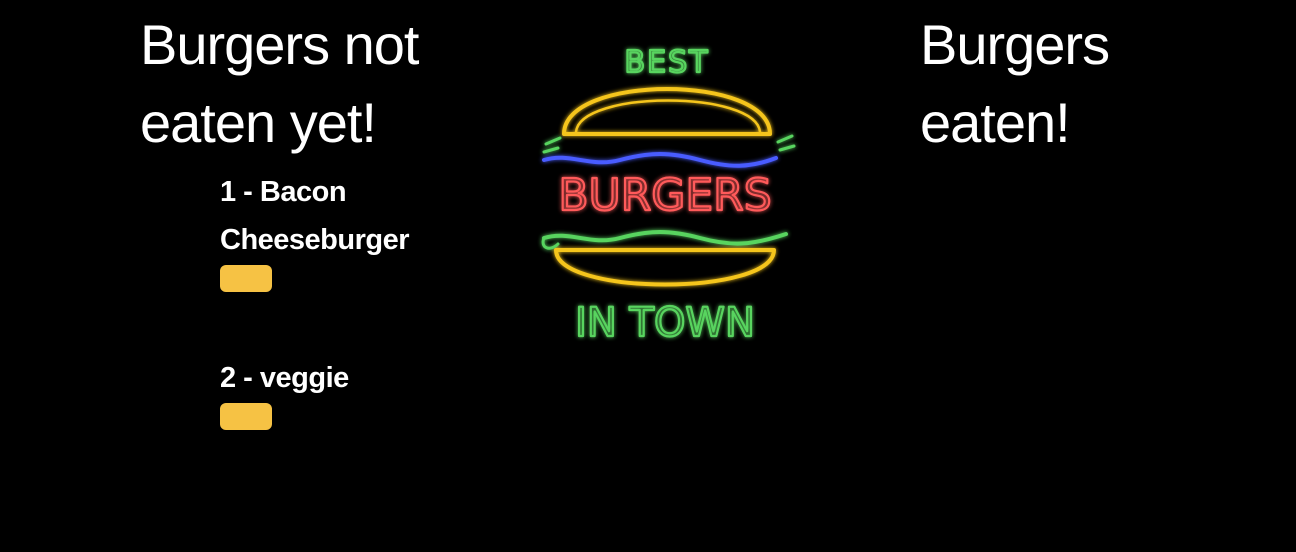  What do you see at coordinates (315, 216) in the screenshot?
I see `burger-name: 1 - Bacon Cheeseburger` at bounding box center [315, 216].